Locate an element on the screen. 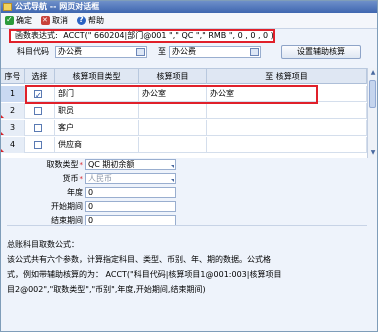 The height and width of the screenshot is (332, 378). year-label: 年度 is located at coordinates (75, 192).